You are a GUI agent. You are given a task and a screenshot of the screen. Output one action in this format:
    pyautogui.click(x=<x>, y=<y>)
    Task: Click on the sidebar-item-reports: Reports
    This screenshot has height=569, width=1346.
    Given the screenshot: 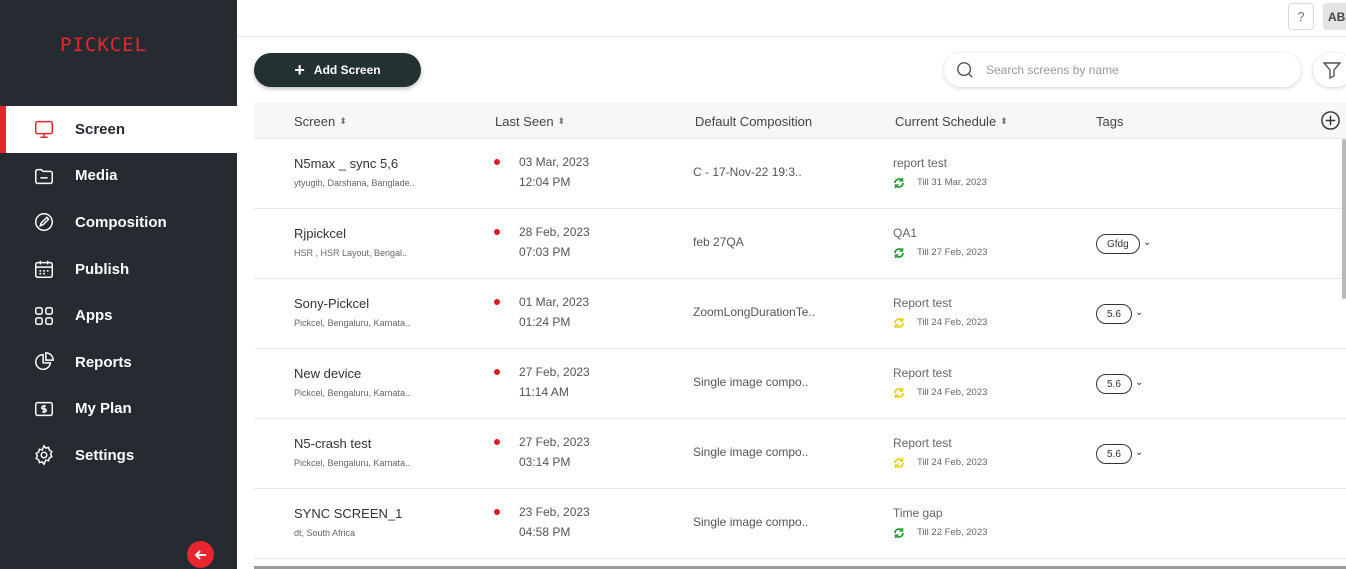 What is the action you would take?
    pyautogui.click(x=118, y=362)
    